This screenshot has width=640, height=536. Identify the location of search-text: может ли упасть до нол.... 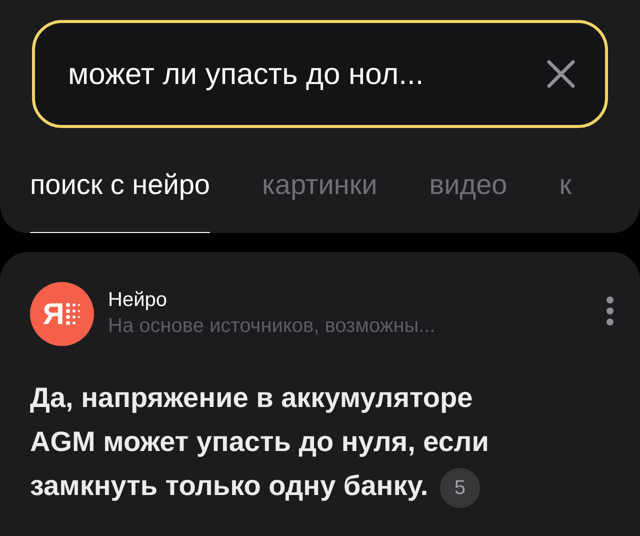
(246, 74).